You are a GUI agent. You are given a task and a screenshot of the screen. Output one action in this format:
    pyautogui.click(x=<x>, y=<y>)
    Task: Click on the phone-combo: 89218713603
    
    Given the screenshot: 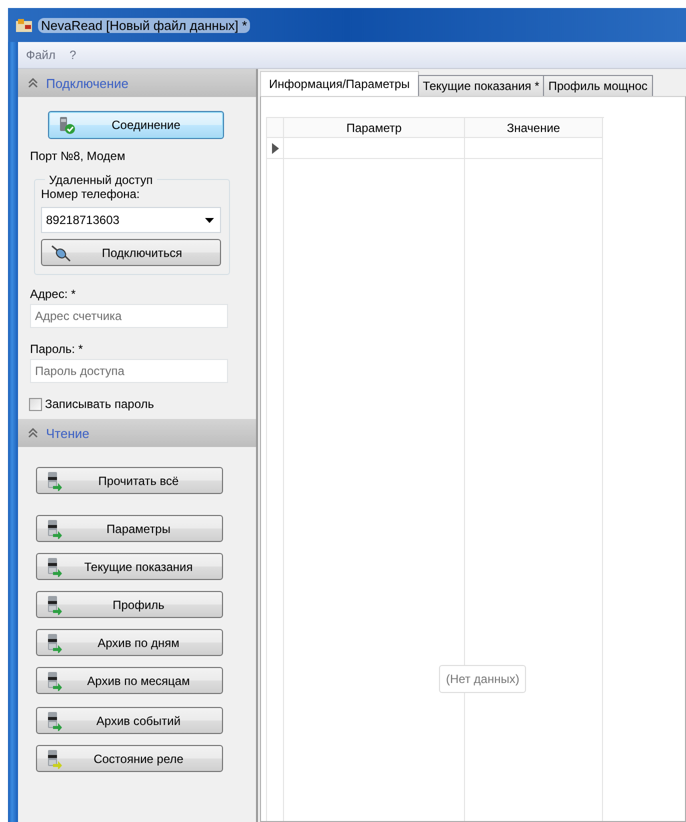 What is the action you would take?
    pyautogui.click(x=131, y=220)
    